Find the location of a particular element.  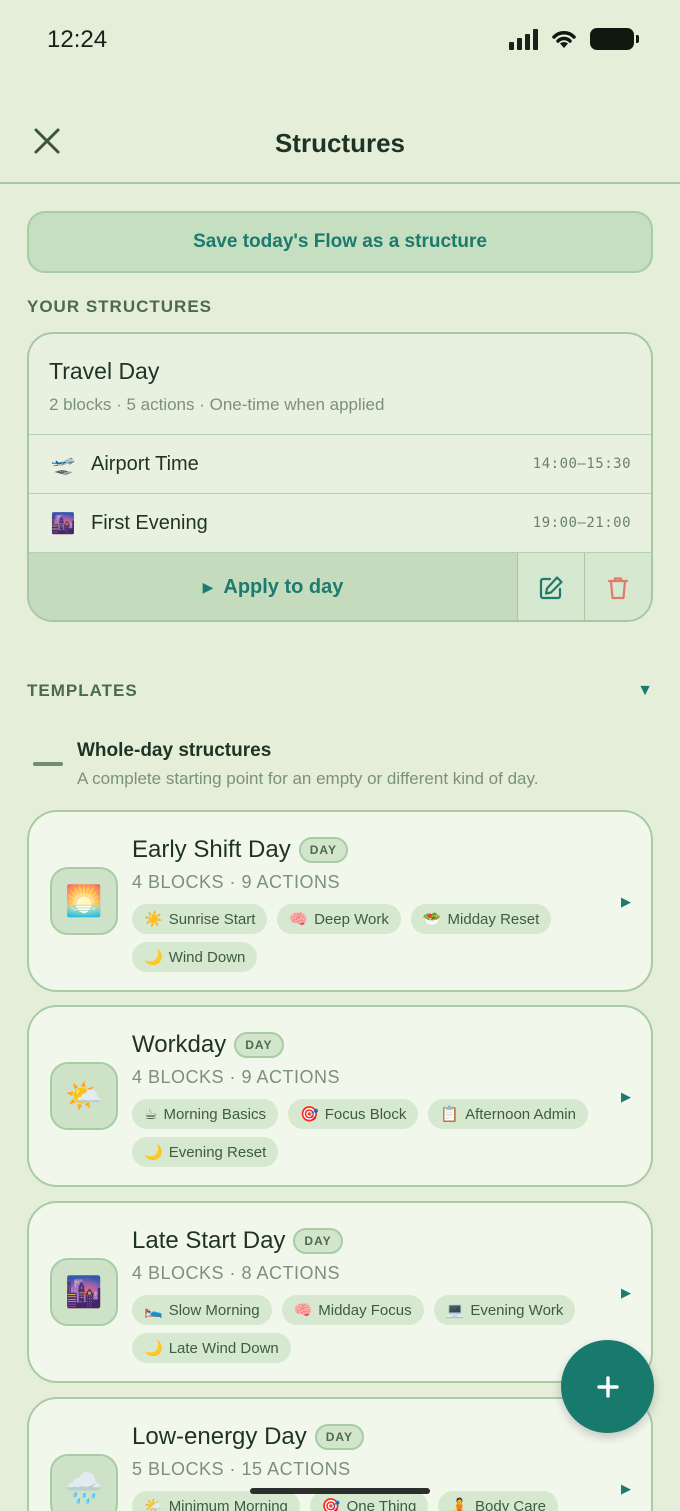

template-title-row: Early Shift Day DAY is located at coordinates (240, 850).